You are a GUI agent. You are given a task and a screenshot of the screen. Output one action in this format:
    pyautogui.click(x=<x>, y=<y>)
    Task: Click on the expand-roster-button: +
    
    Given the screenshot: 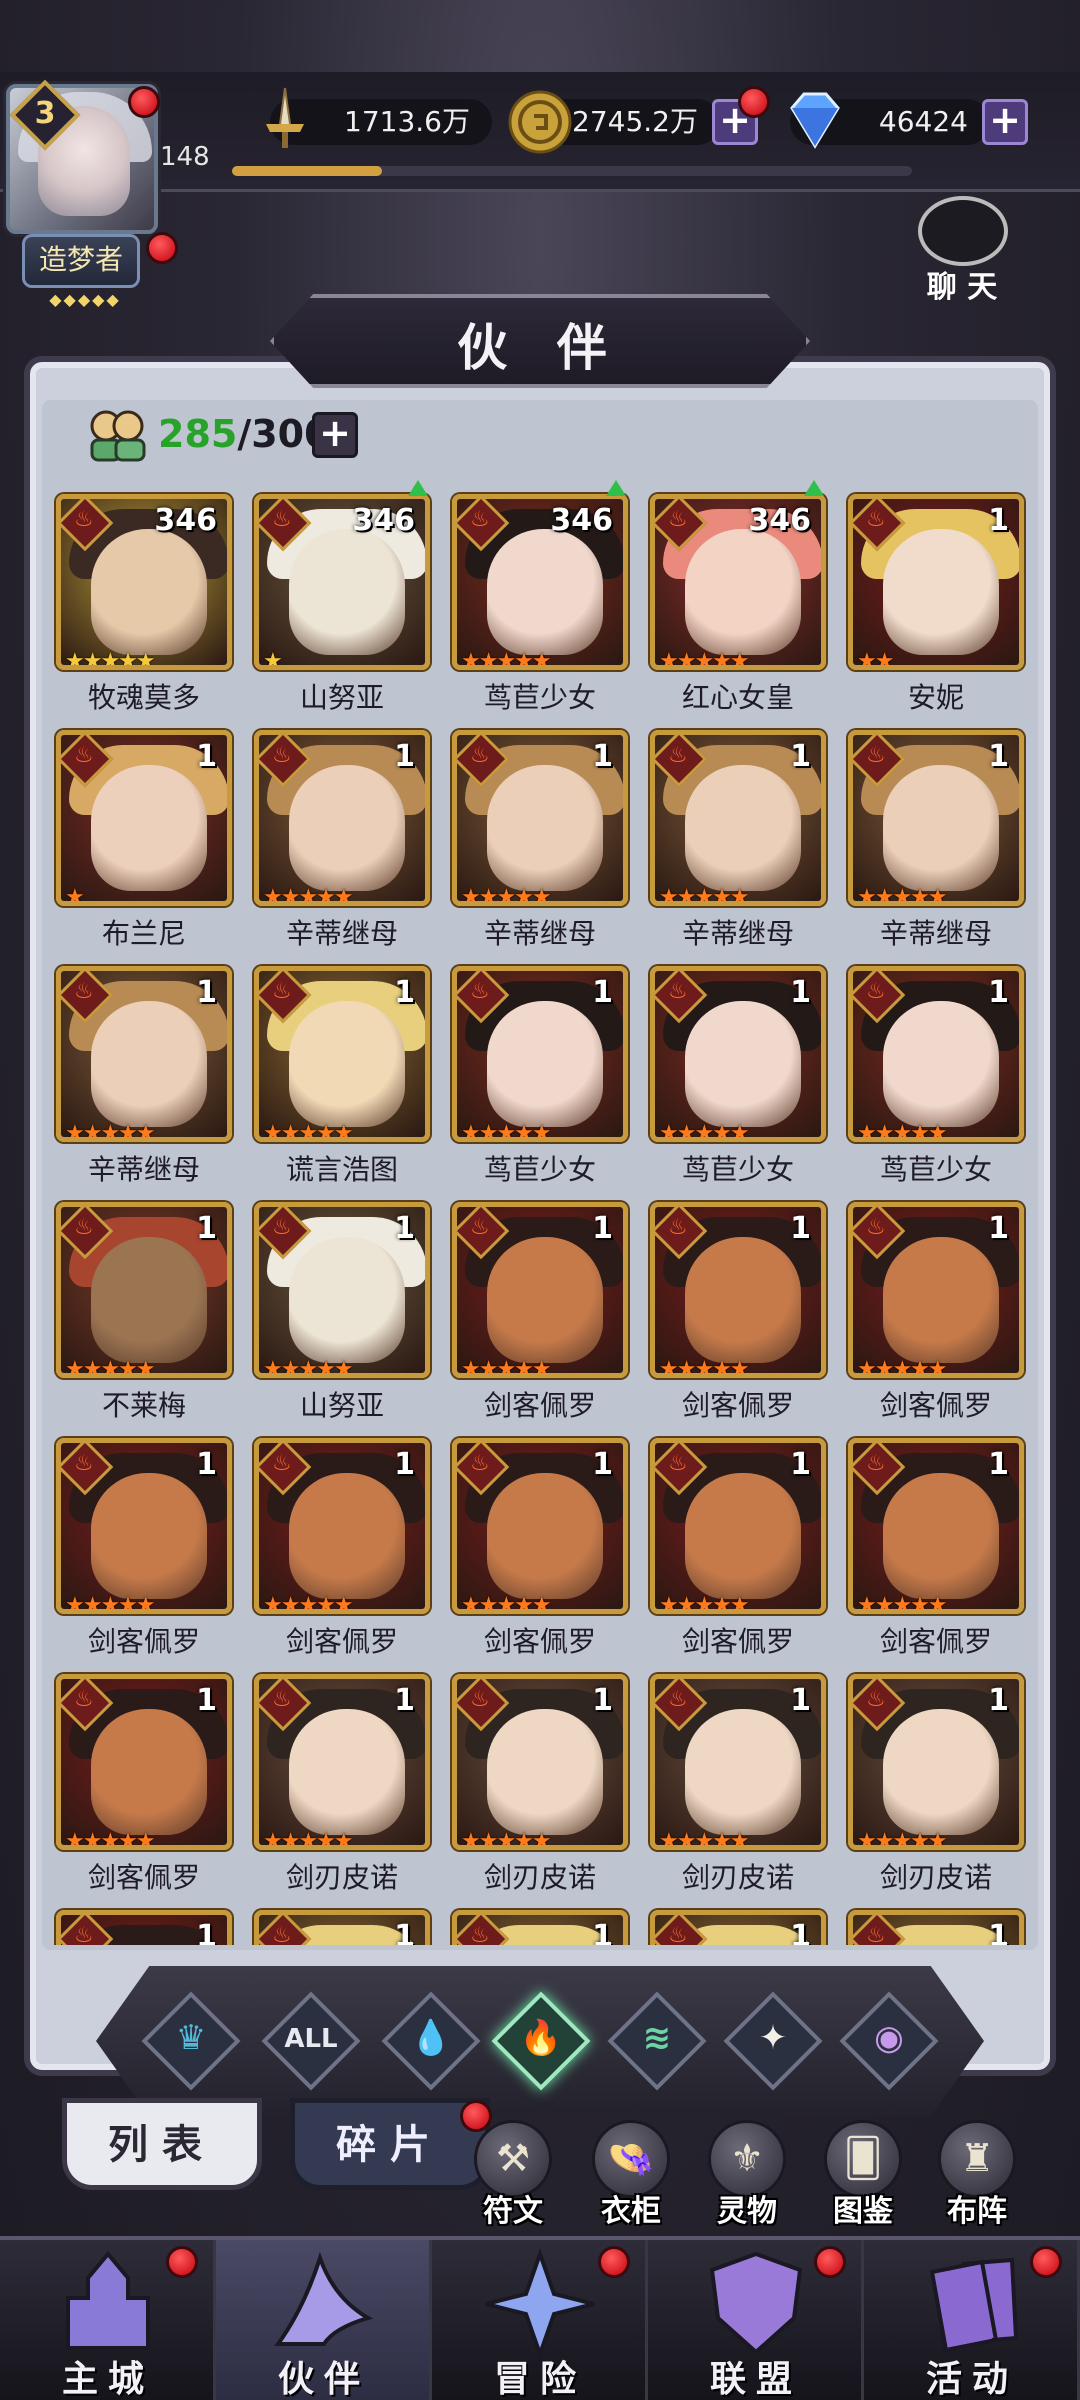 What is the action you would take?
    pyautogui.click(x=335, y=435)
    